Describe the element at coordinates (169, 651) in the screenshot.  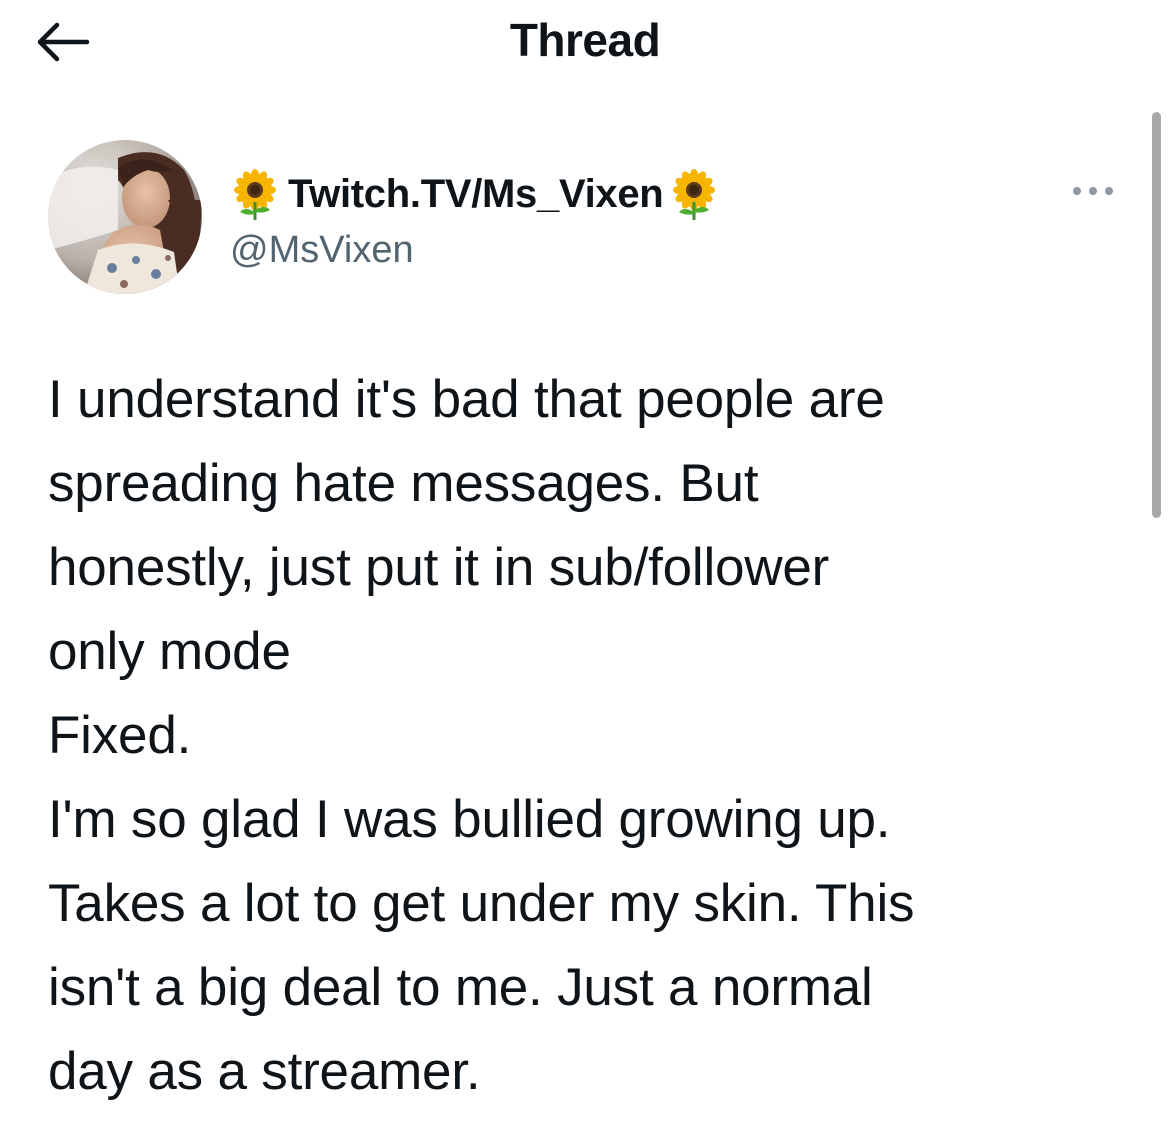
I see `tweet-text-line: only mode` at that location.